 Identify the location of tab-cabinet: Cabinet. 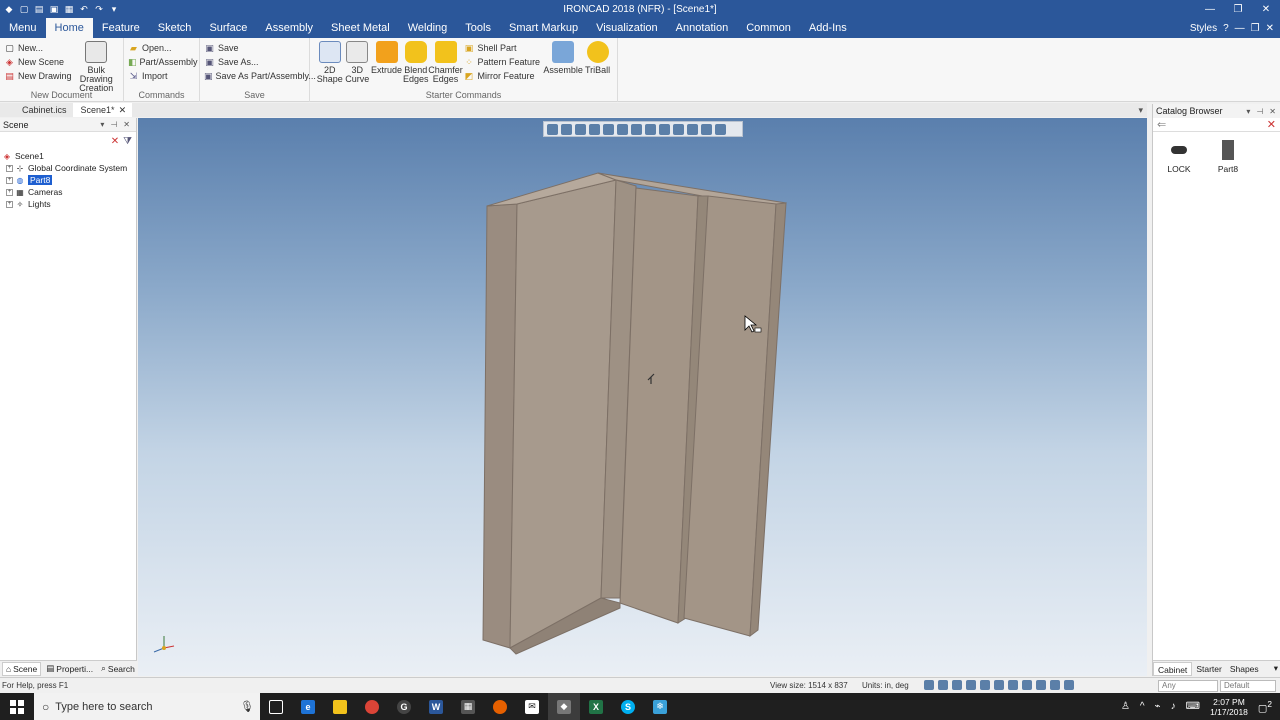
(1173, 668).